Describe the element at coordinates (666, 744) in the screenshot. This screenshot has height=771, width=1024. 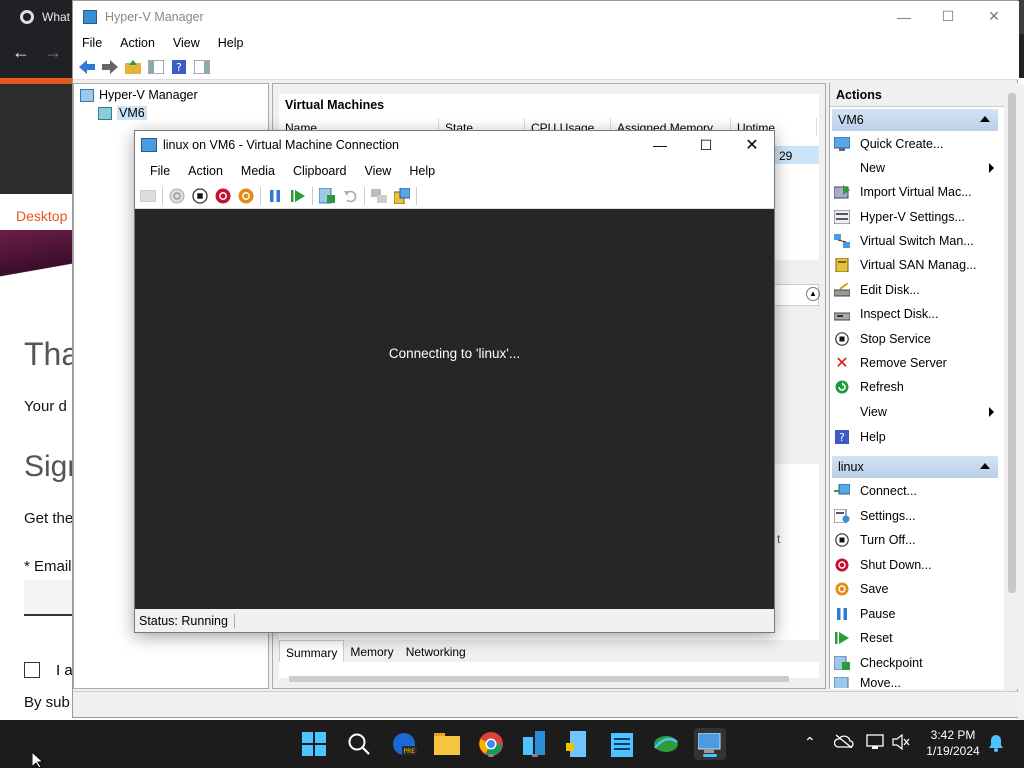
I see `app-network-button` at that location.